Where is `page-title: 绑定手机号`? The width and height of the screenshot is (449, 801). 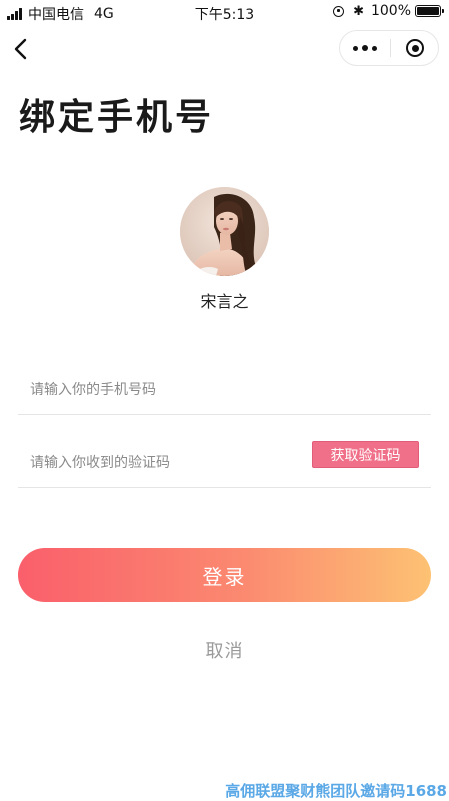
page-title: 绑定手机号 is located at coordinates (117, 117).